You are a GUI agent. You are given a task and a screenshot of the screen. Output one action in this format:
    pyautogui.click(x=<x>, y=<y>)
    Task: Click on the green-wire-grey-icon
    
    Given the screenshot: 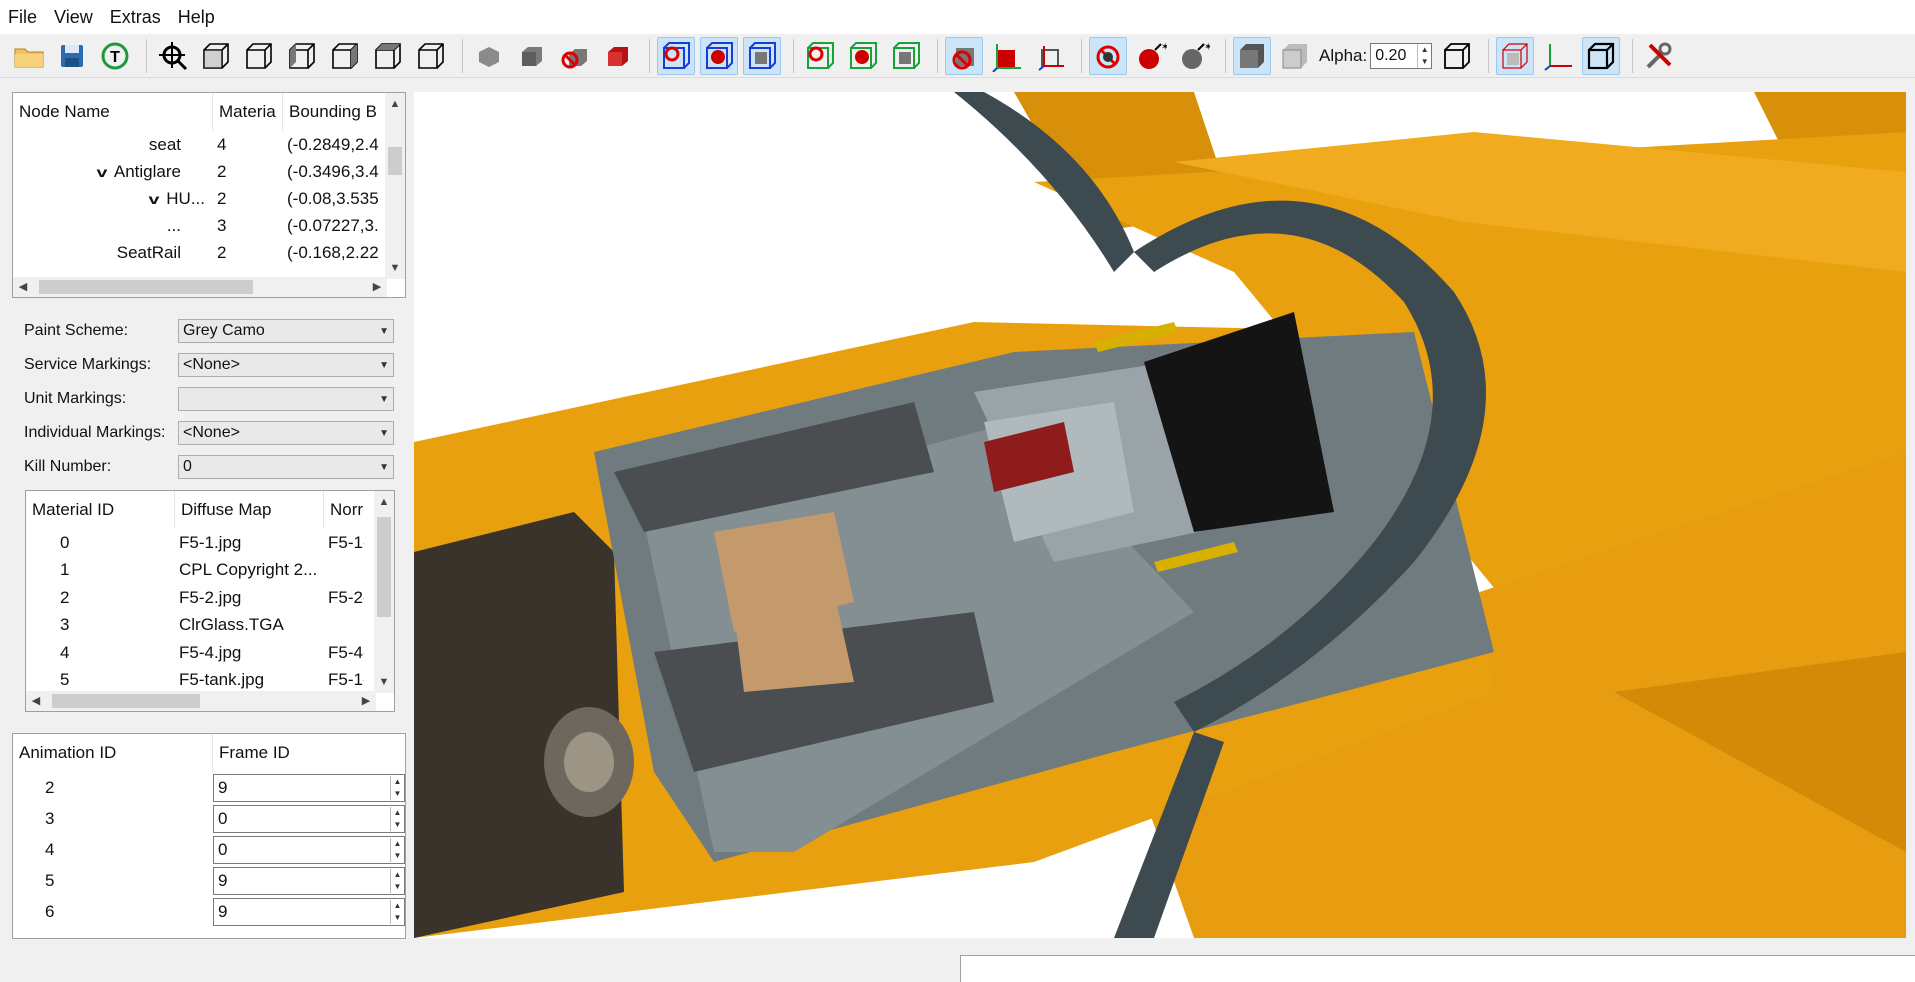 What is the action you would take?
    pyautogui.click(x=906, y=56)
    